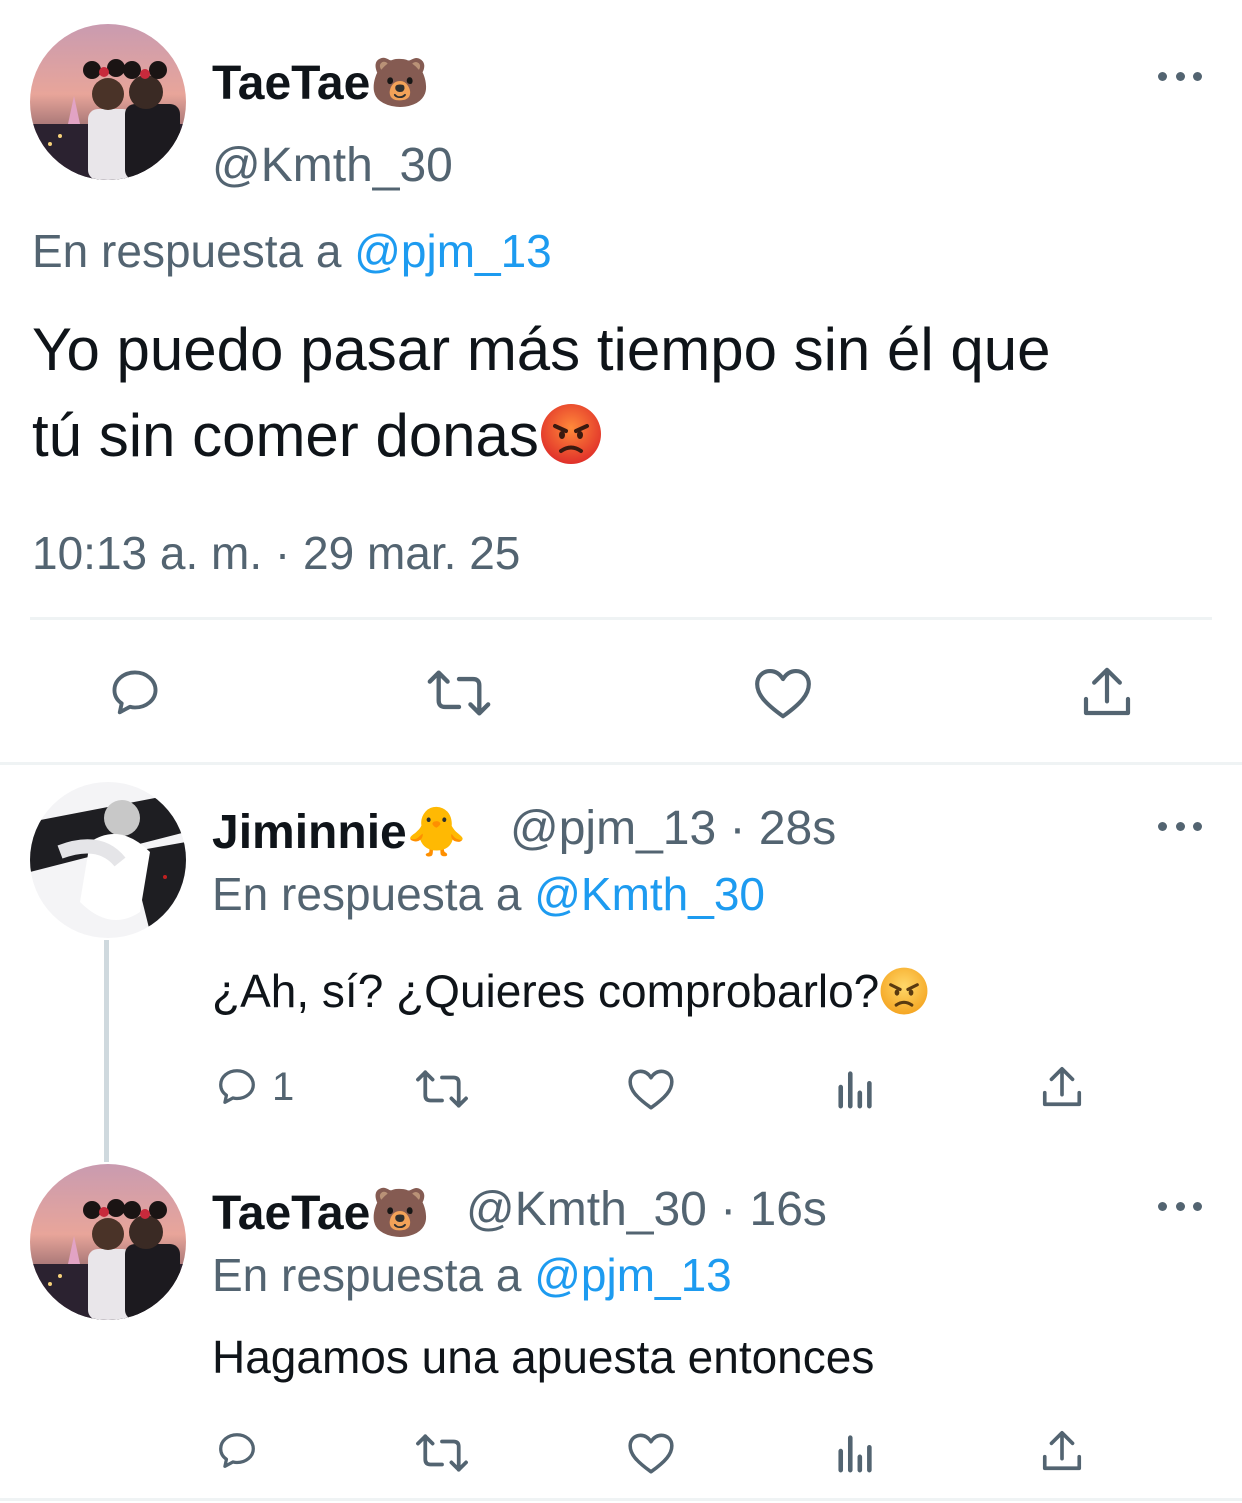  Describe the element at coordinates (285, 435) in the screenshot. I see `tweet-text-line2: tú sin comer donas` at that location.